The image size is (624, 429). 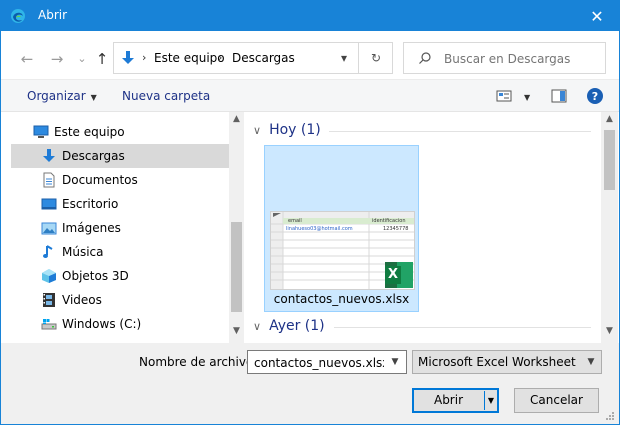 What do you see at coordinates (41, 131) in the screenshot?
I see `computer-icon` at bounding box center [41, 131].